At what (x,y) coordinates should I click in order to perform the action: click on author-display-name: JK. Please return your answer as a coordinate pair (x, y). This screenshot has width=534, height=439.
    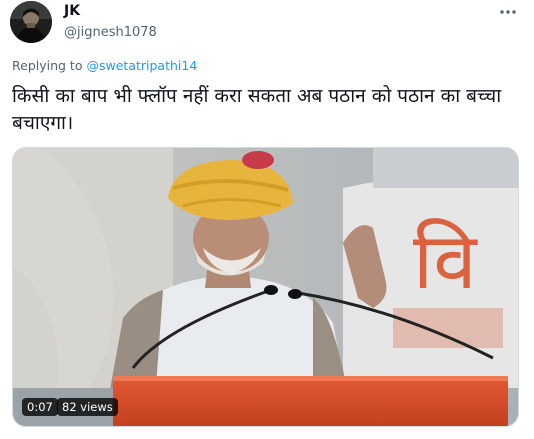
    Looking at the image, I should click on (110, 11).